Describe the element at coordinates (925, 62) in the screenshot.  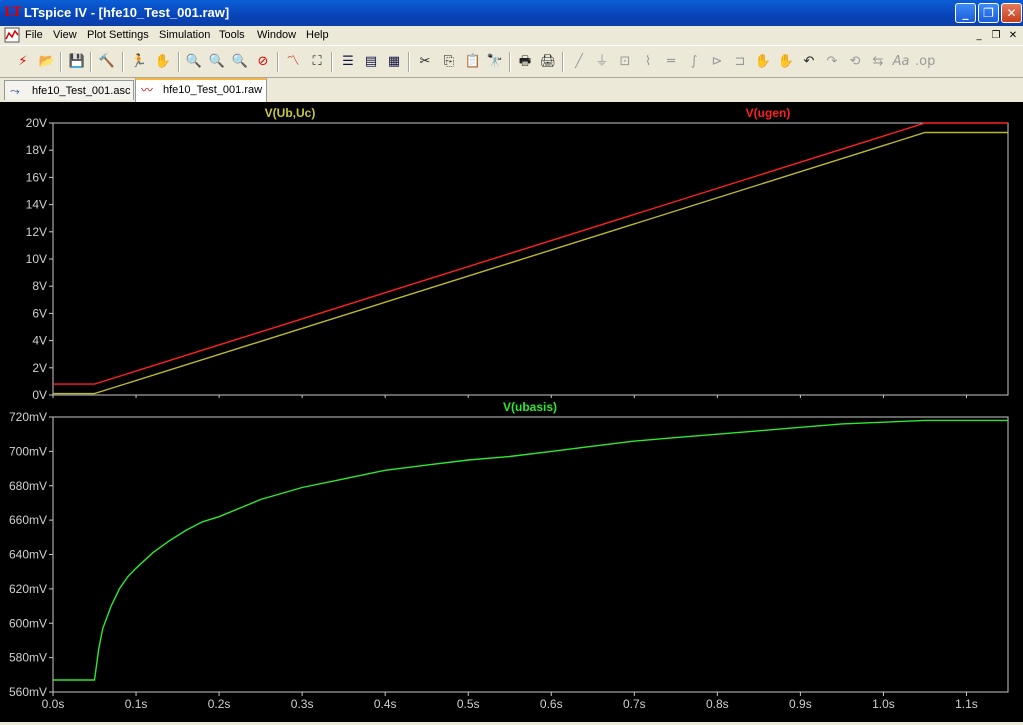
I see `spice-directive-icon: .op` at that location.